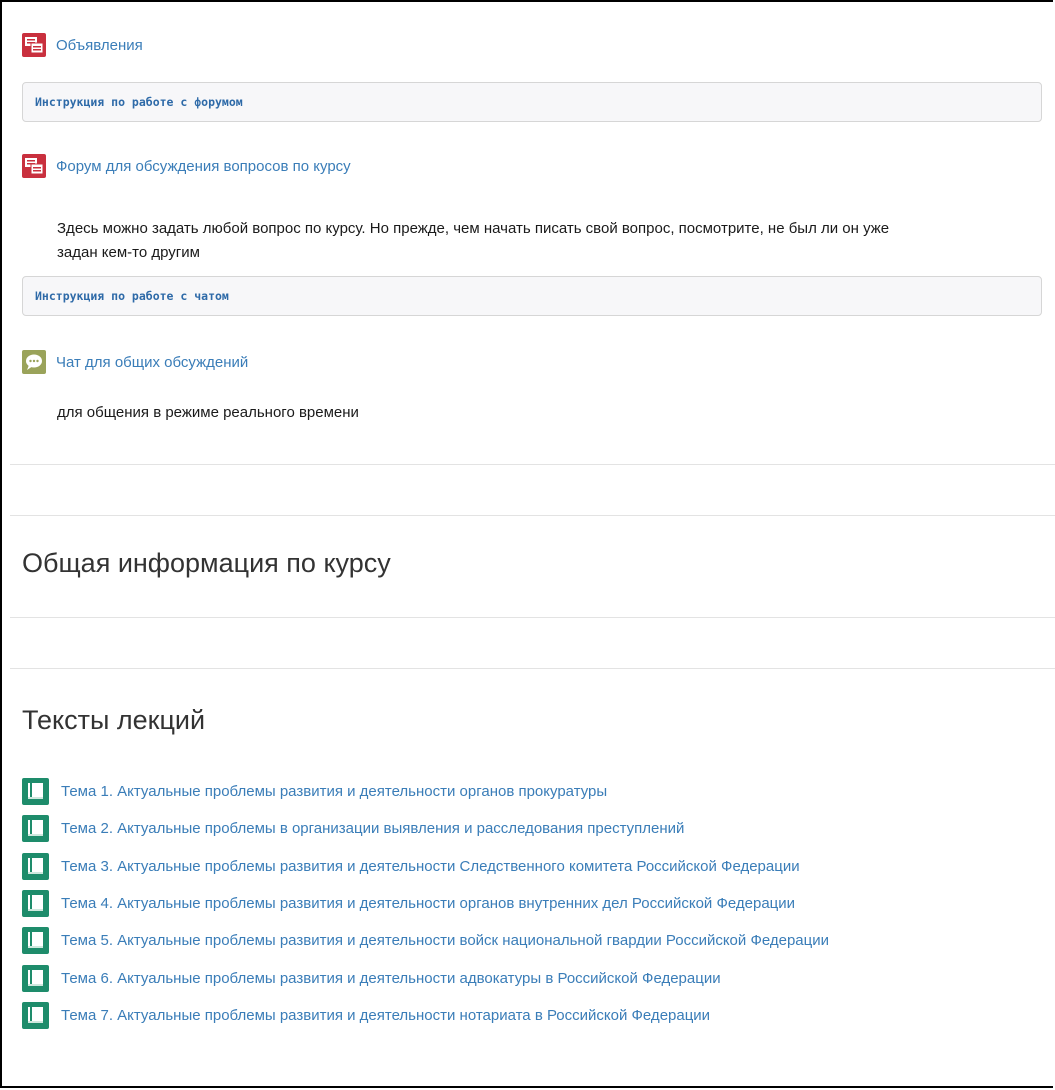  I want to click on activity-forum: Форум для обсуждения вопросов по курсу, so click(186, 166).